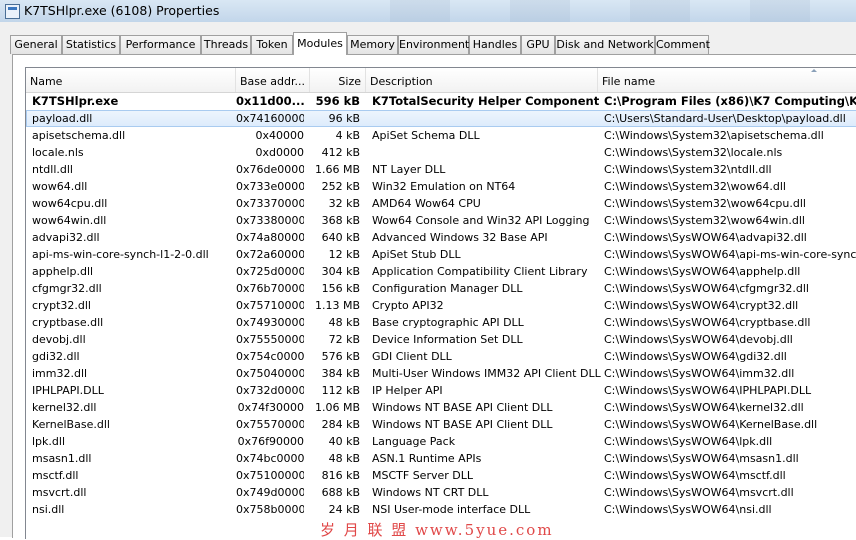 The height and width of the screenshot is (540, 856). What do you see at coordinates (495, 44) in the screenshot?
I see `tab-handles: Handles` at bounding box center [495, 44].